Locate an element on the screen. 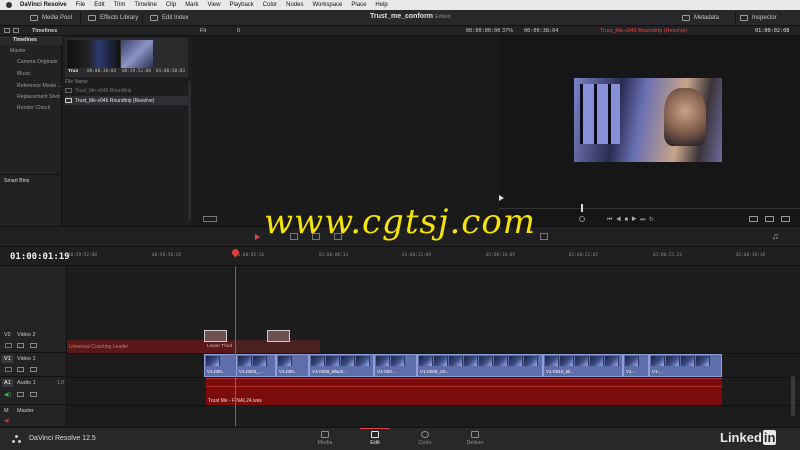 The image size is (800, 450). menu-mark: Mark is located at coordinates (191, 5).